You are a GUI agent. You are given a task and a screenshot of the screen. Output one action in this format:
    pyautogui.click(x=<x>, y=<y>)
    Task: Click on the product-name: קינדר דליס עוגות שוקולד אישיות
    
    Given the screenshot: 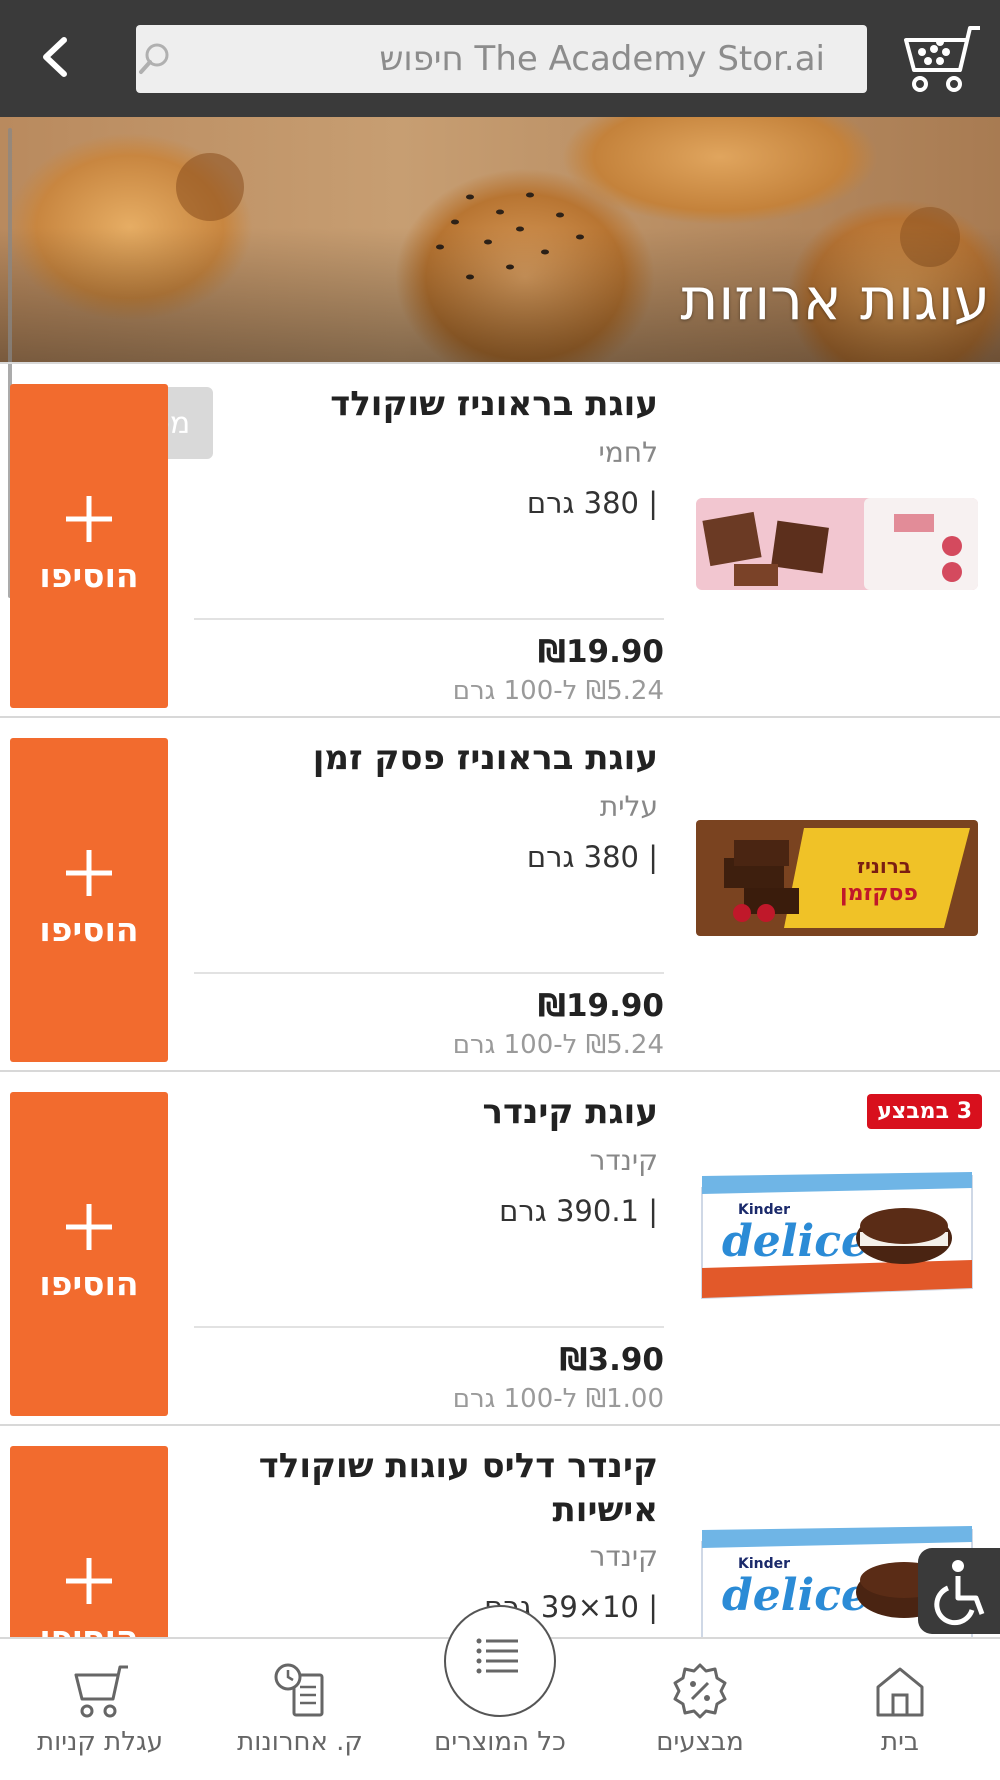 What is the action you would take?
    pyautogui.click(x=443, y=1488)
    